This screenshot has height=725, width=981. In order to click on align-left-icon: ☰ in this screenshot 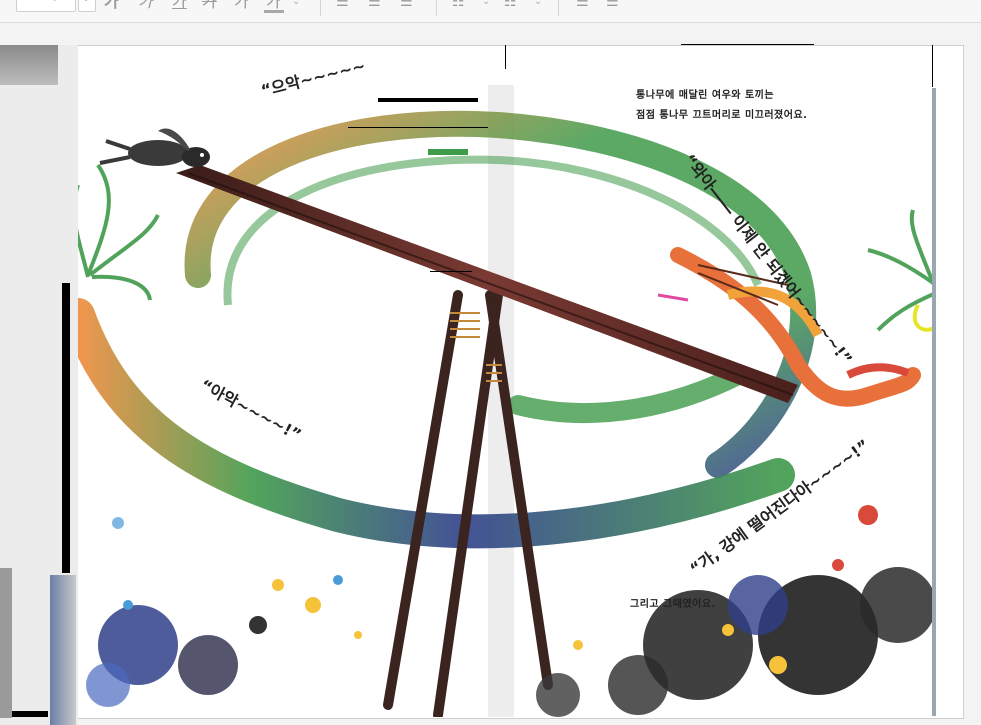, I will do `click(342, 5)`.